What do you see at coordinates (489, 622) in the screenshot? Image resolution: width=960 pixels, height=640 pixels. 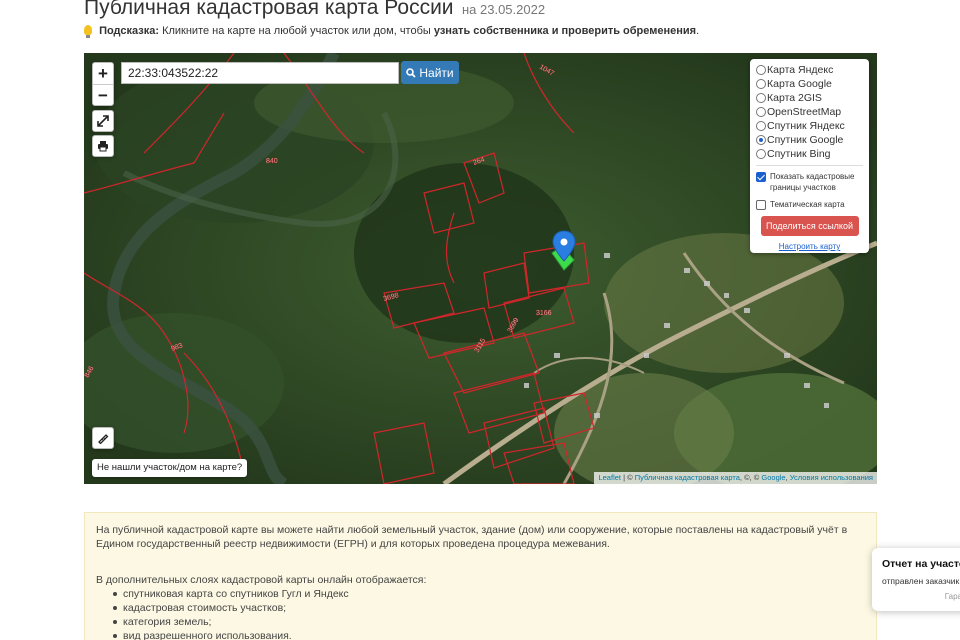 I see `list-item: категория земель;` at bounding box center [489, 622].